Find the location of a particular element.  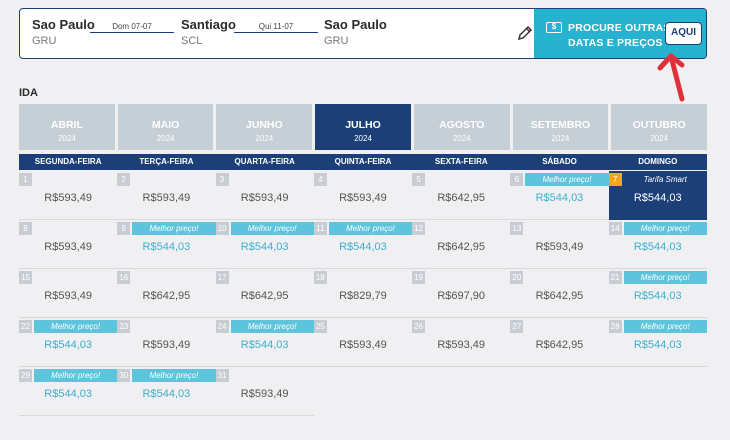

weekday-label: SEXTA-FEIRA is located at coordinates (461, 161).